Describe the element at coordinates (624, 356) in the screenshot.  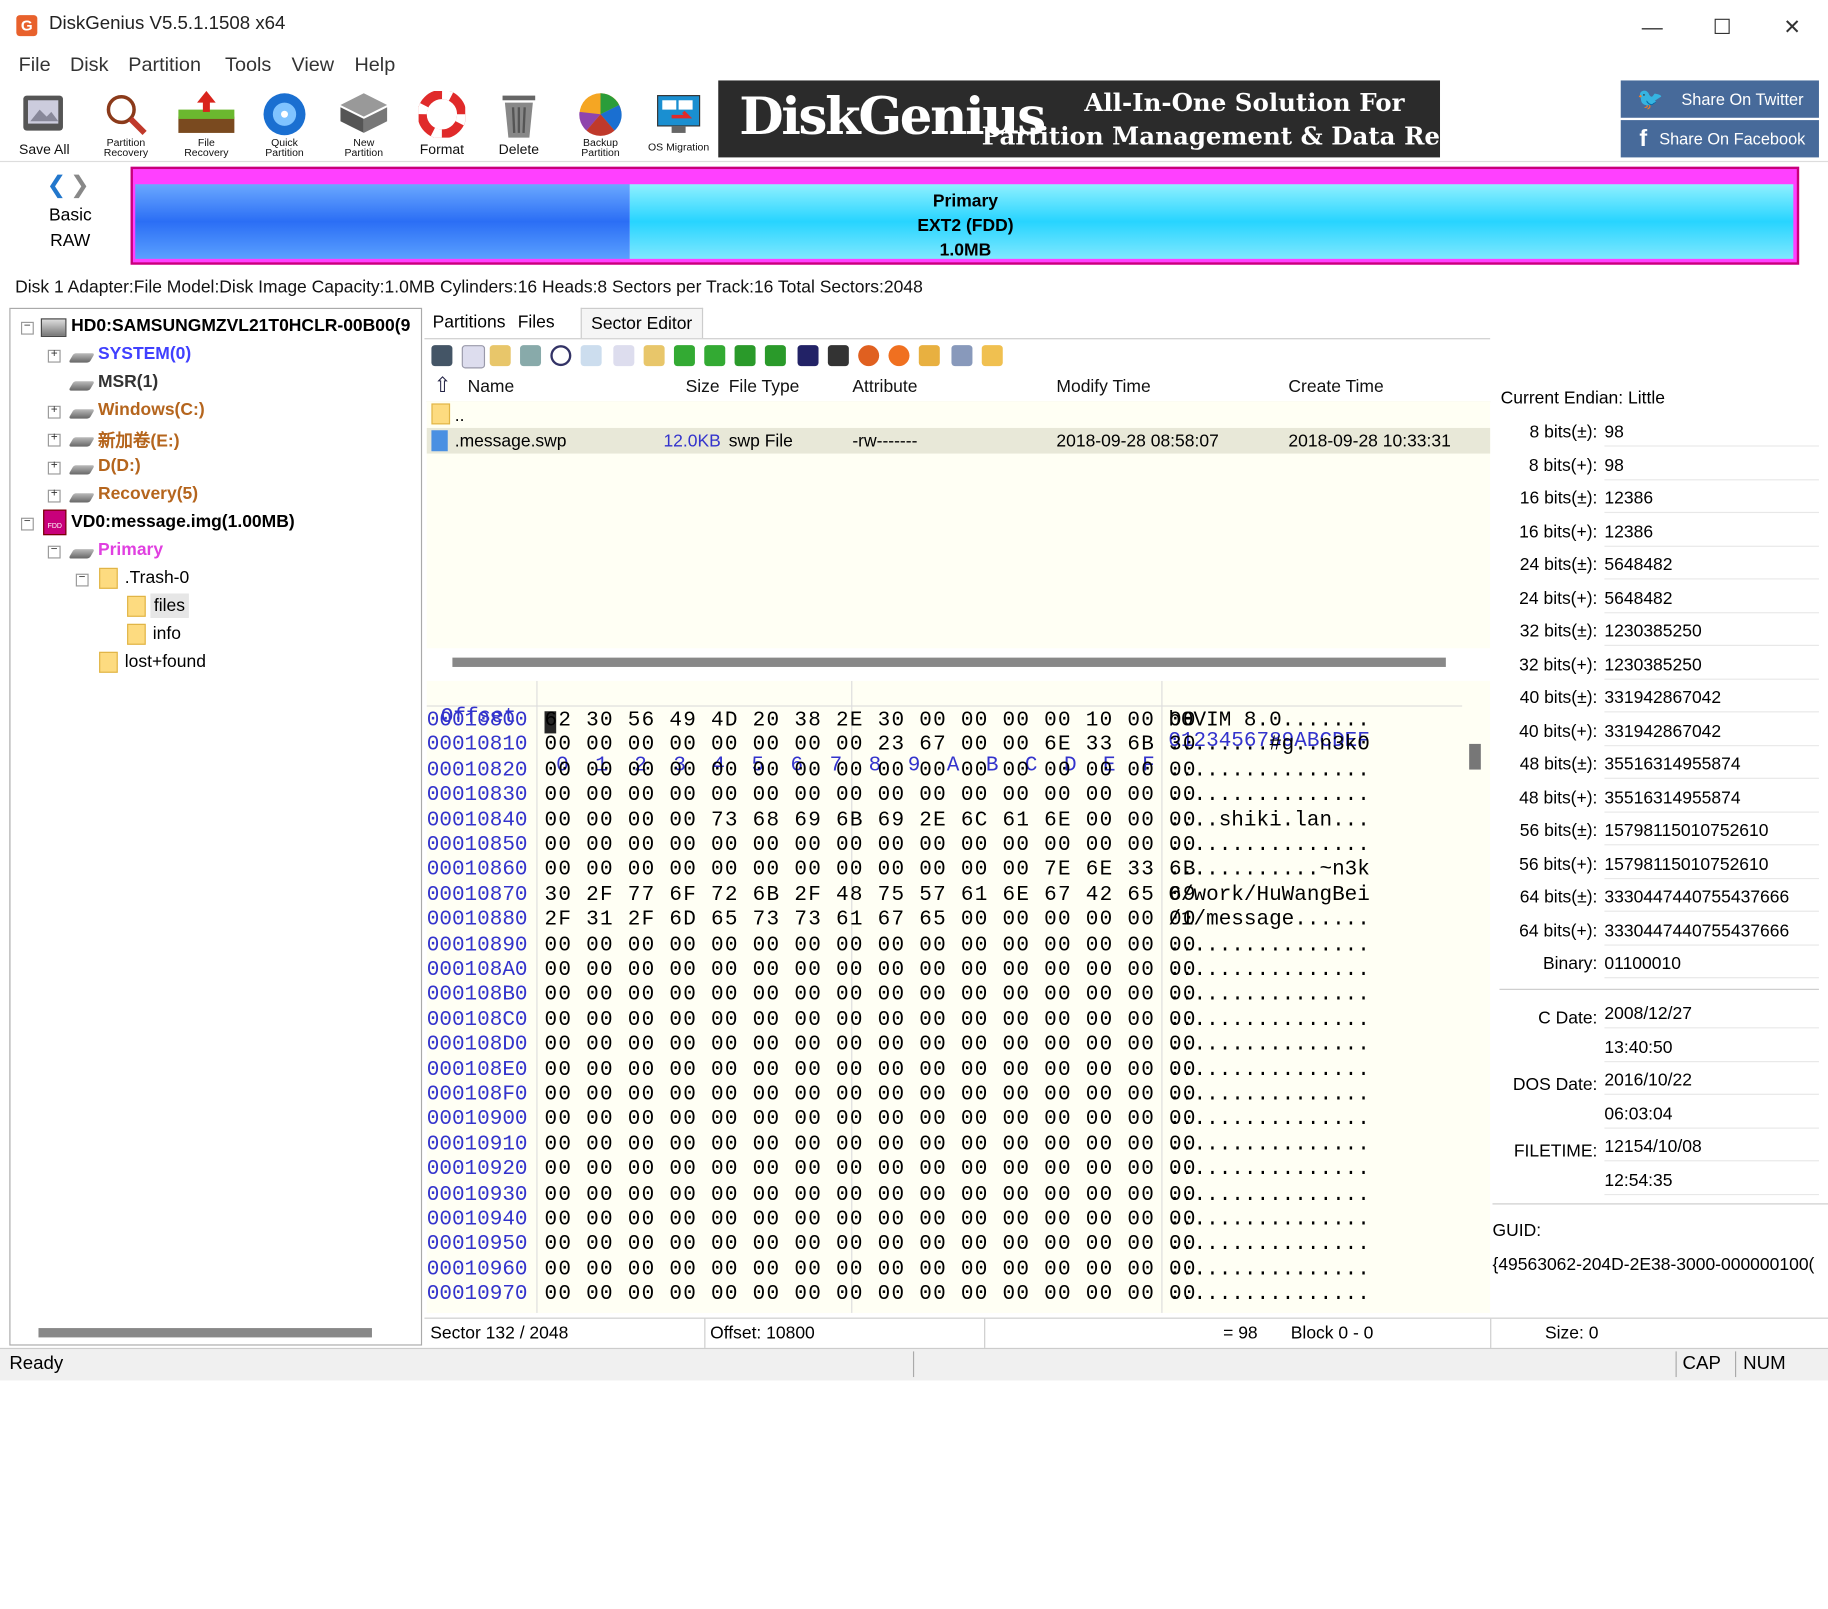
I see `goto-icon` at that location.